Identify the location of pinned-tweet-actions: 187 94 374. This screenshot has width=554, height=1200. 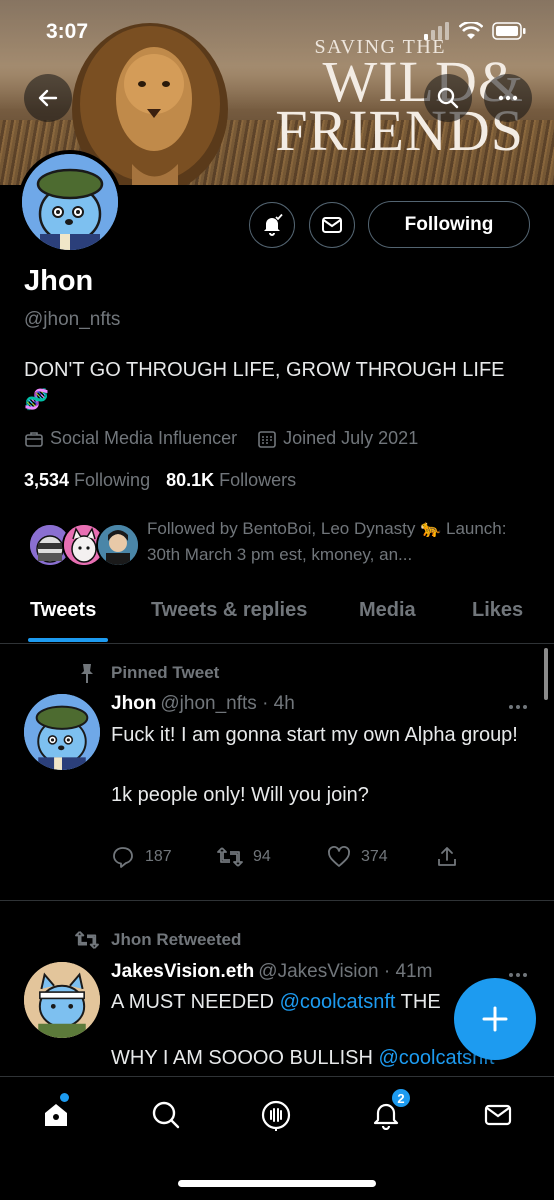
(291, 860).